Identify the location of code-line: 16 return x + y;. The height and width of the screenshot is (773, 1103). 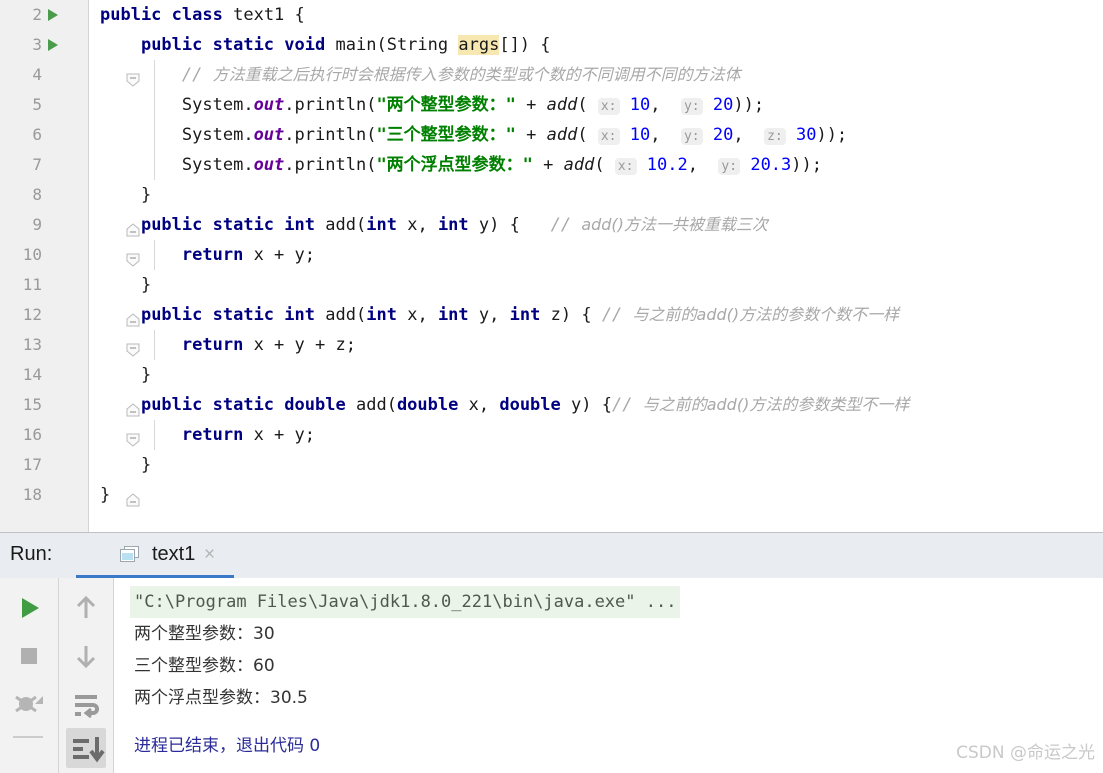
(551, 435).